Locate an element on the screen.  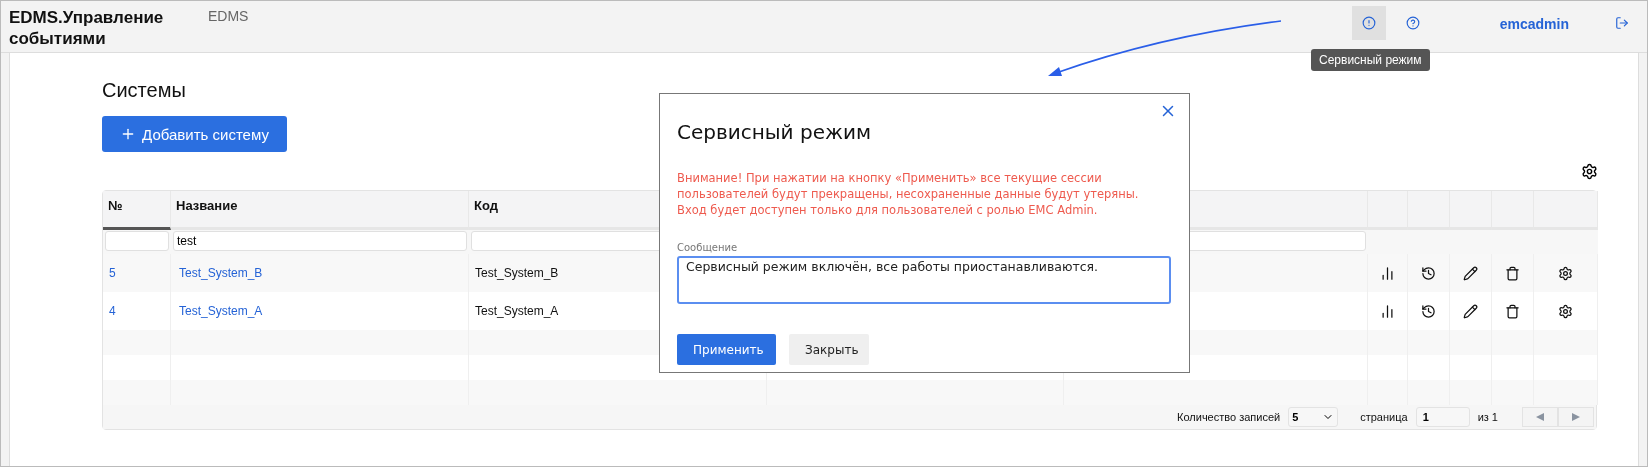
logout-icon is located at coordinates (1622, 23).